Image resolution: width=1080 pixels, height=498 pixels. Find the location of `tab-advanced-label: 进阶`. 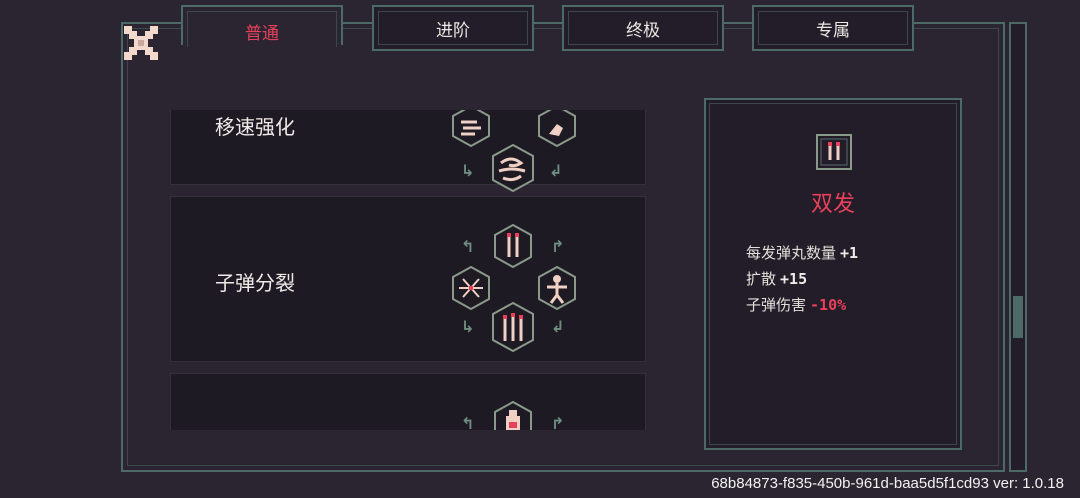

tab-advanced-label: 进阶 is located at coordinates (453, 30).